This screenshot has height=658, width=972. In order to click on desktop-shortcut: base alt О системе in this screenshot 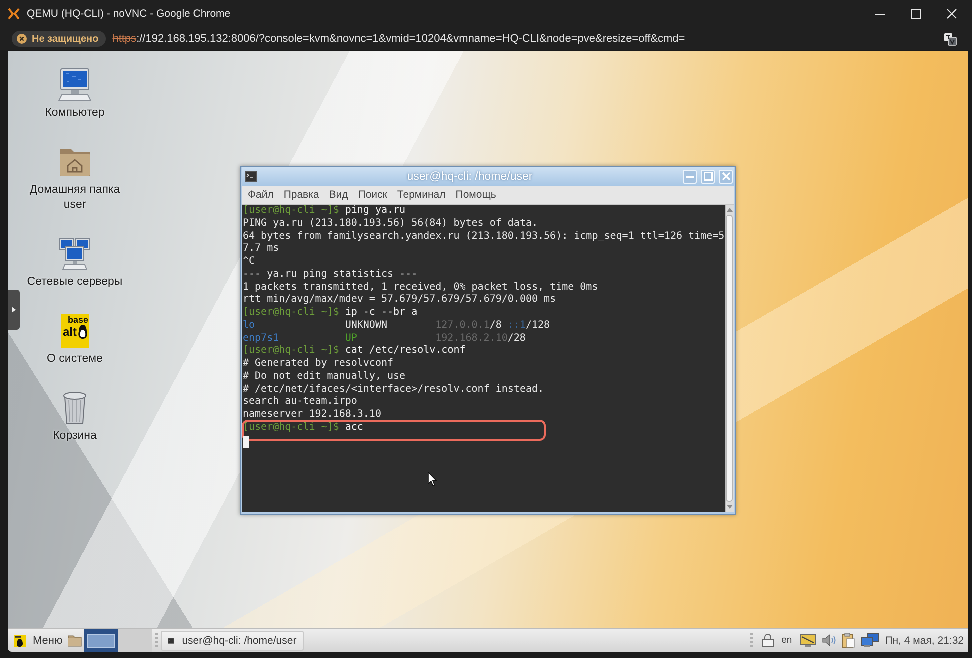, I will do `click(75, 340)`.